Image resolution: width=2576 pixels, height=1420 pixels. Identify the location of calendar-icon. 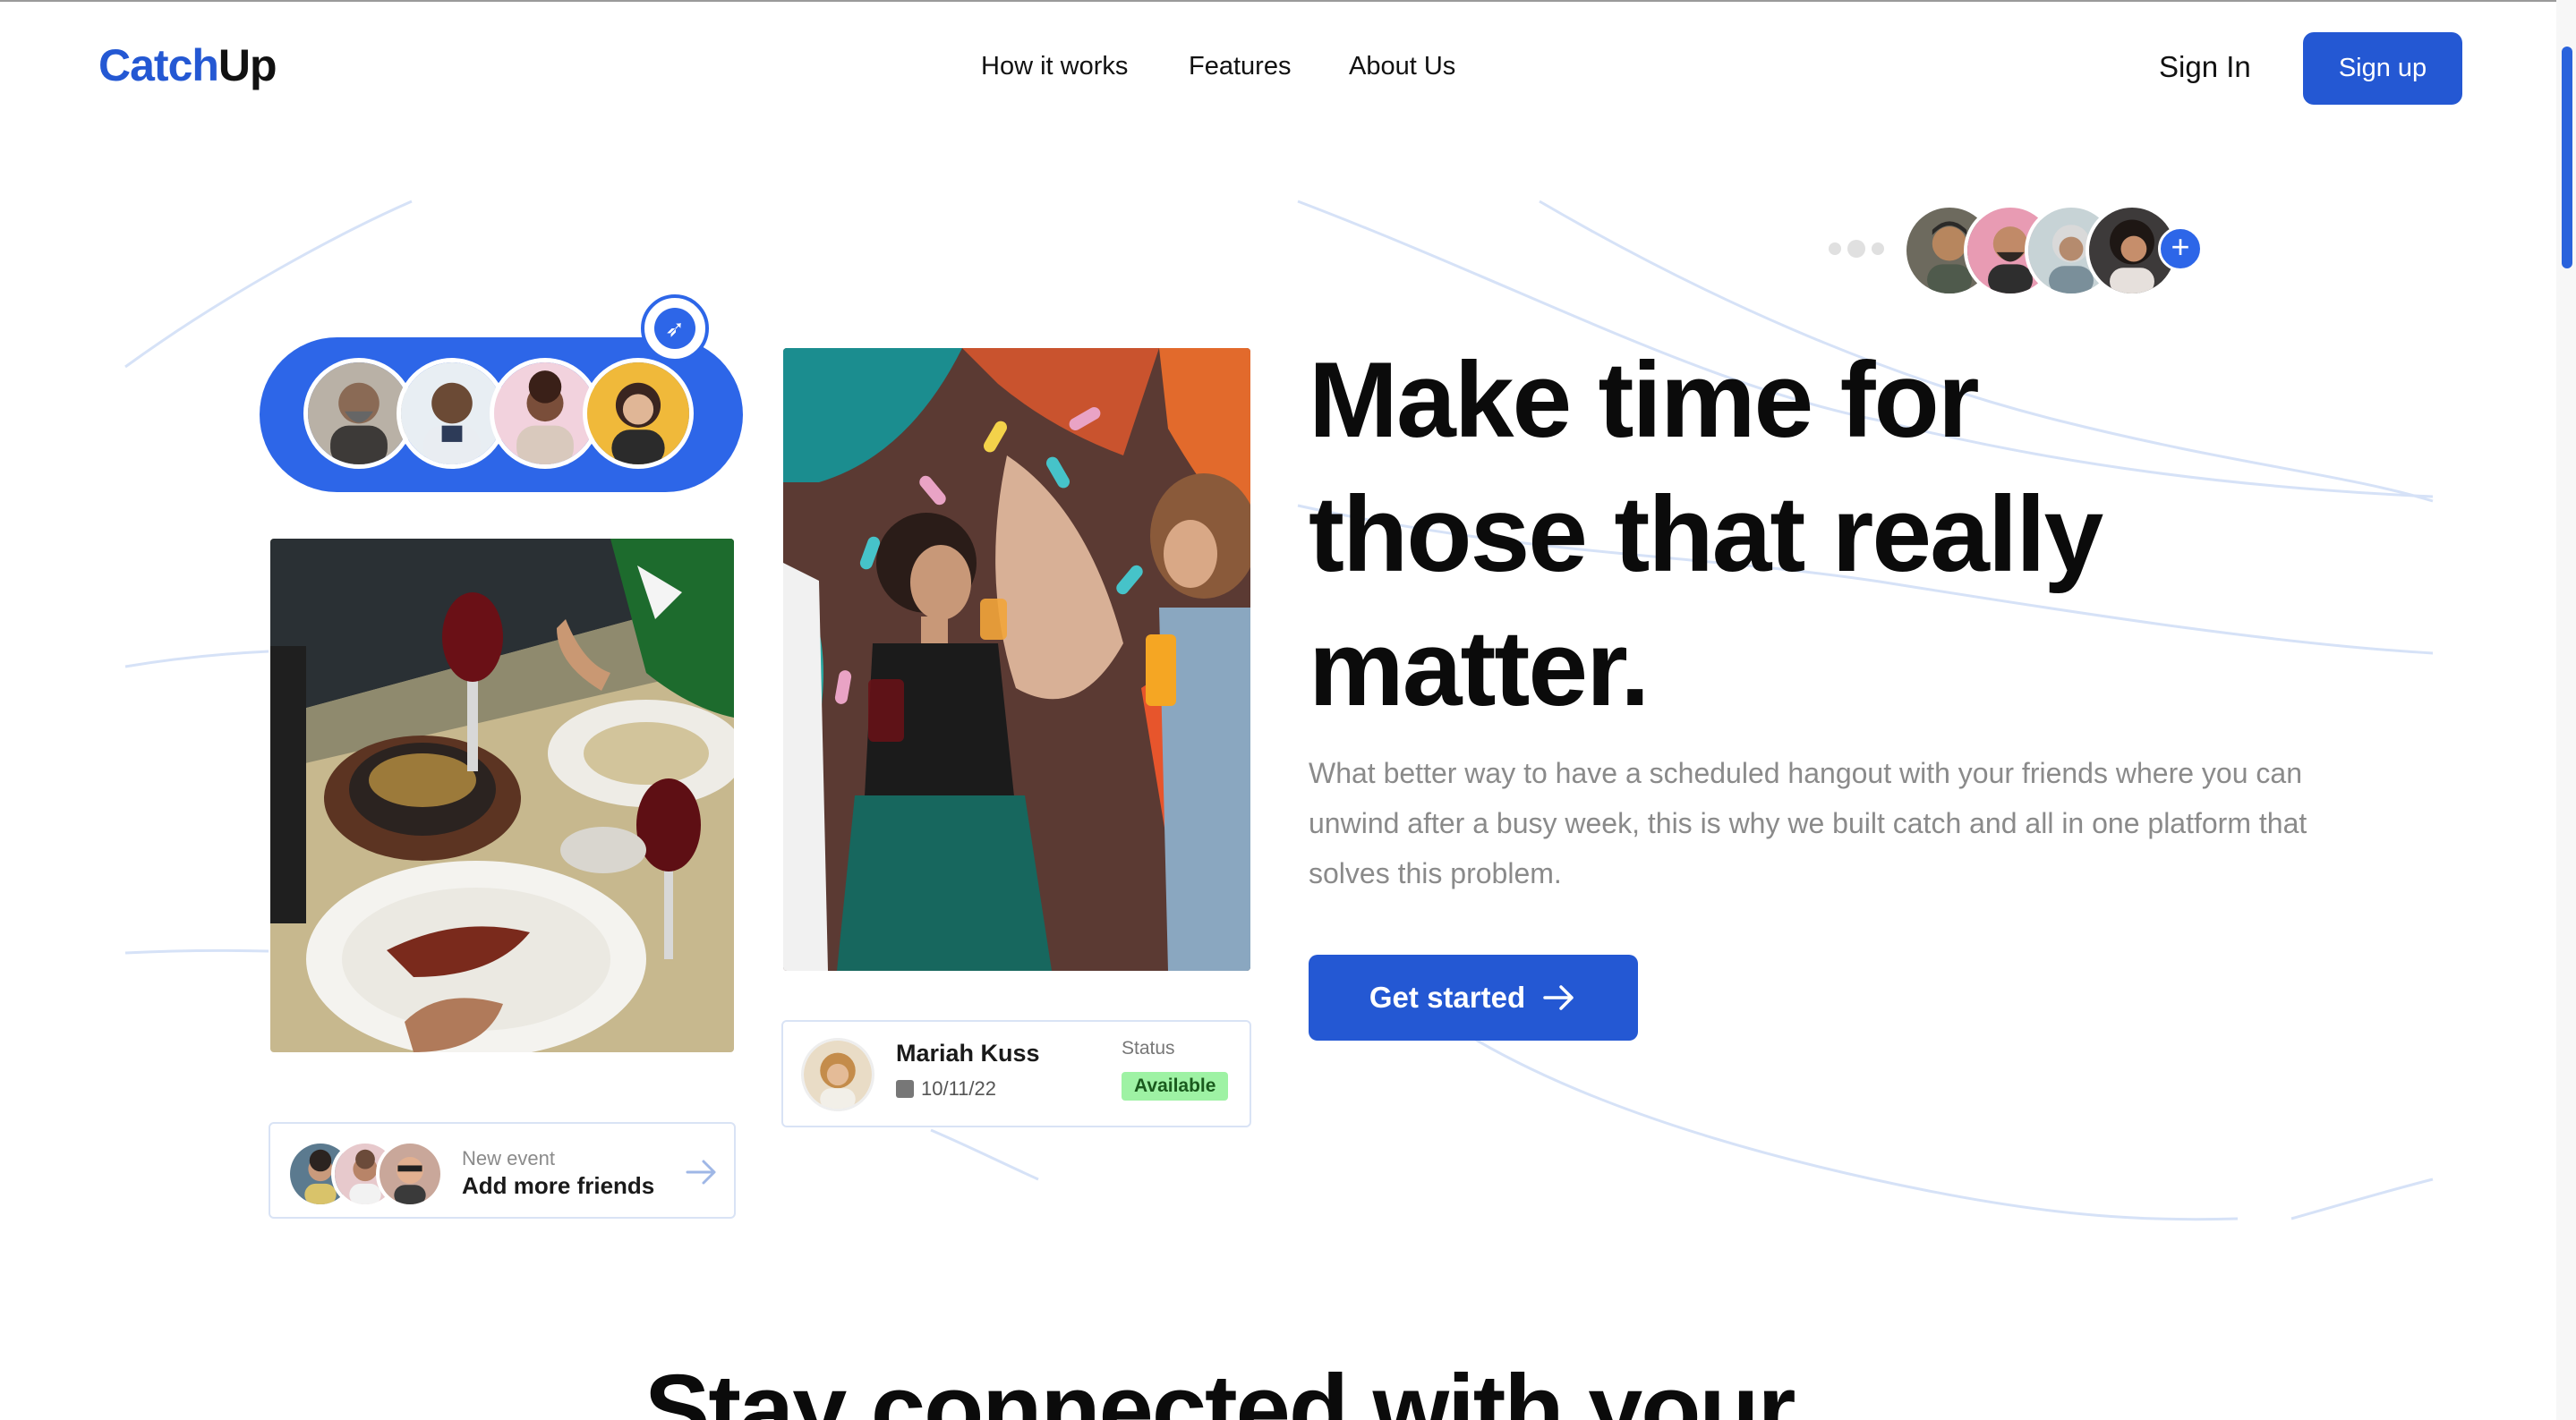
(905, 1089).